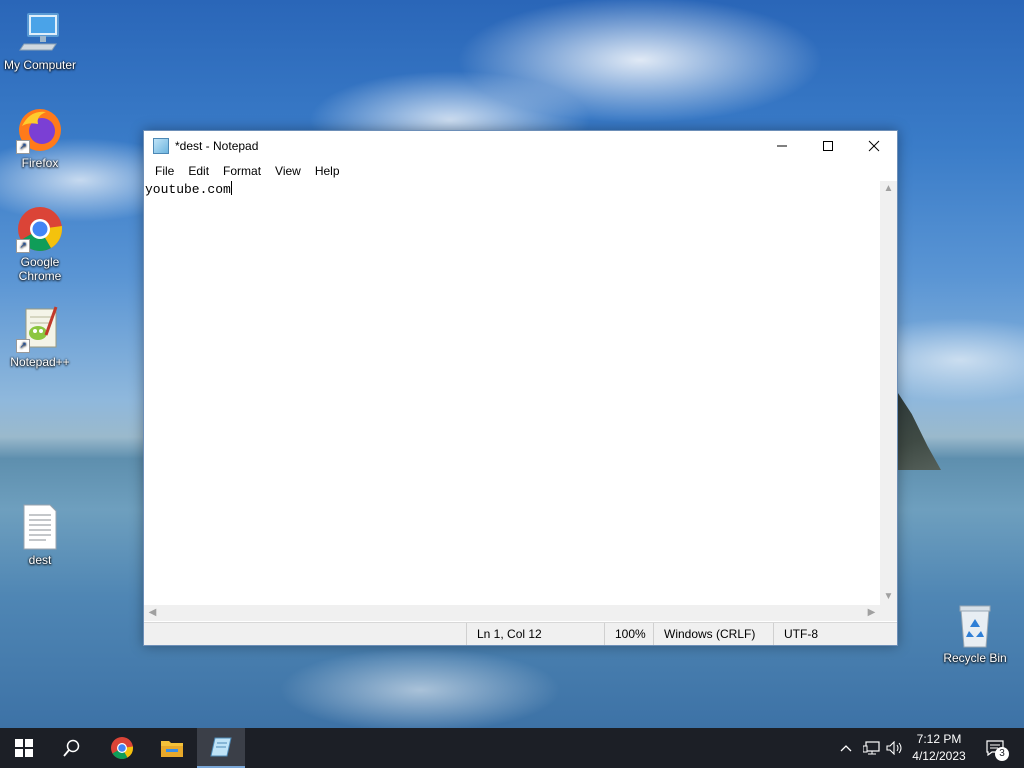  I want to click on start-button, so click(24, 748).